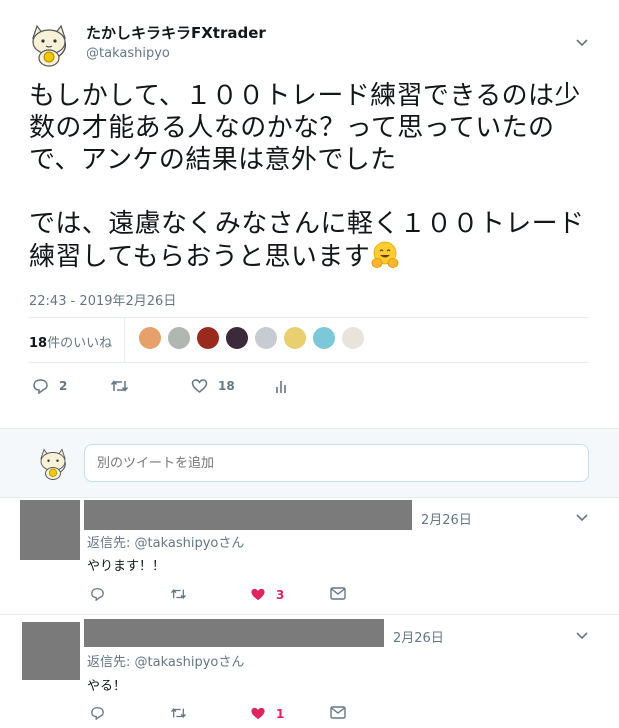 The height and width of the screenshot is (728, 619). I want to click on like-button: 3, so click(267, 594).